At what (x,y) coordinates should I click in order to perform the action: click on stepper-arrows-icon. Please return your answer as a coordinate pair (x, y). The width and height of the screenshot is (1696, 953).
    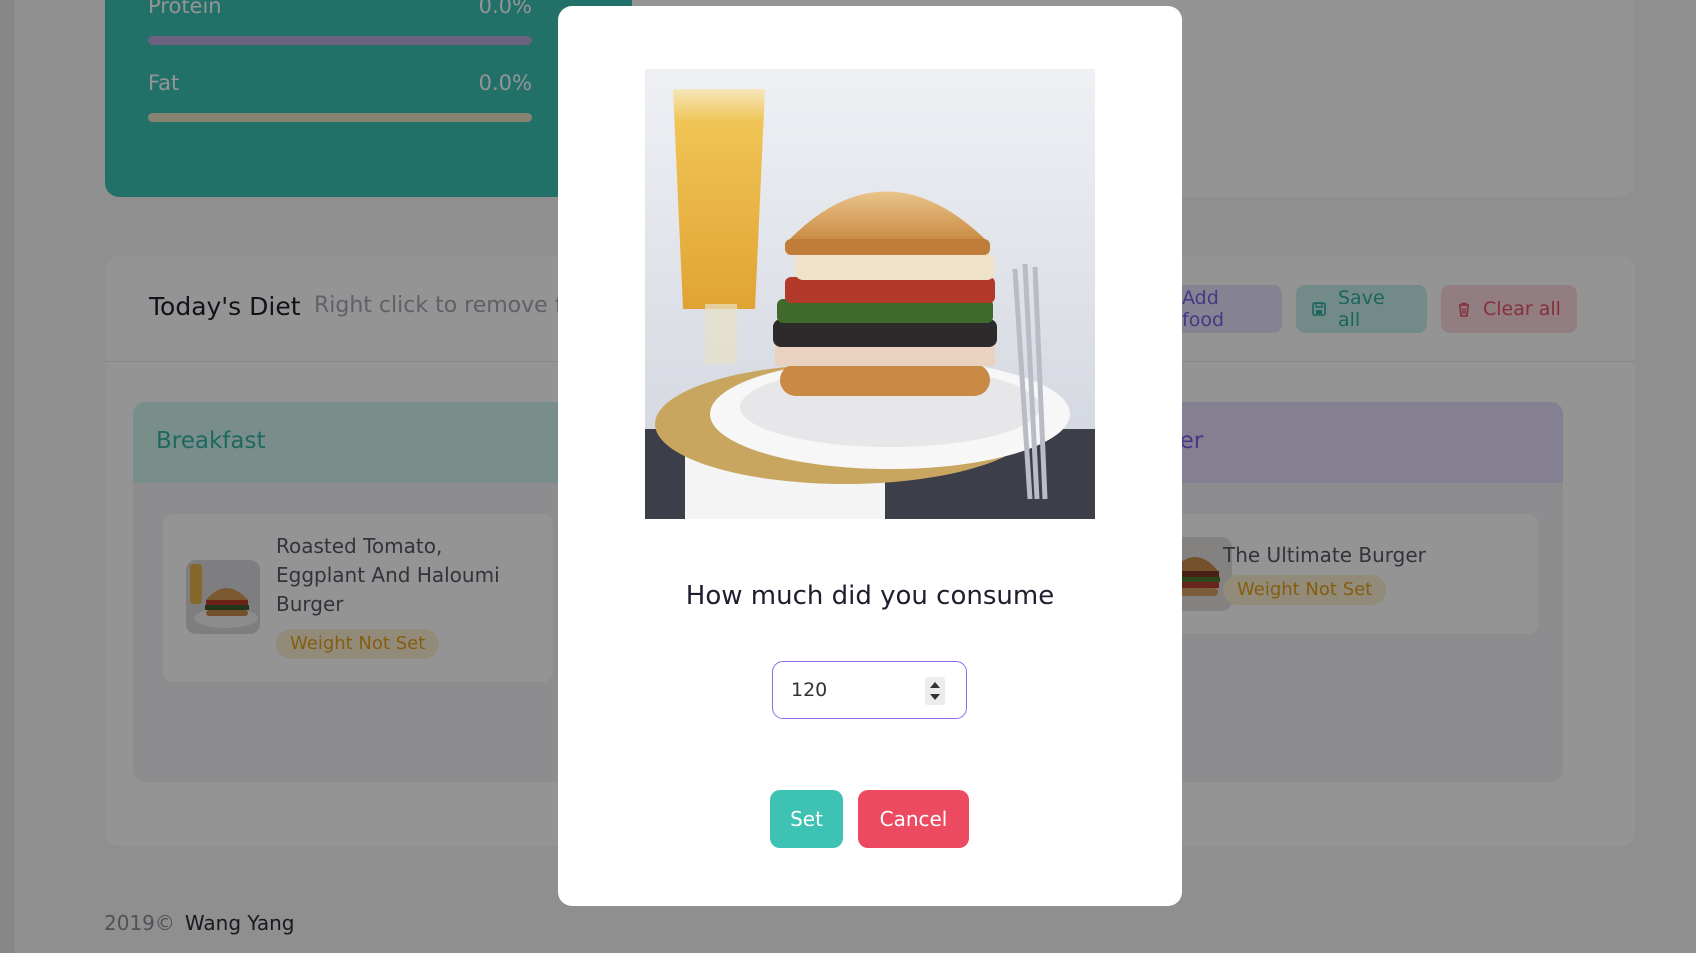
    Looking at the image, I should click on (935, 691).